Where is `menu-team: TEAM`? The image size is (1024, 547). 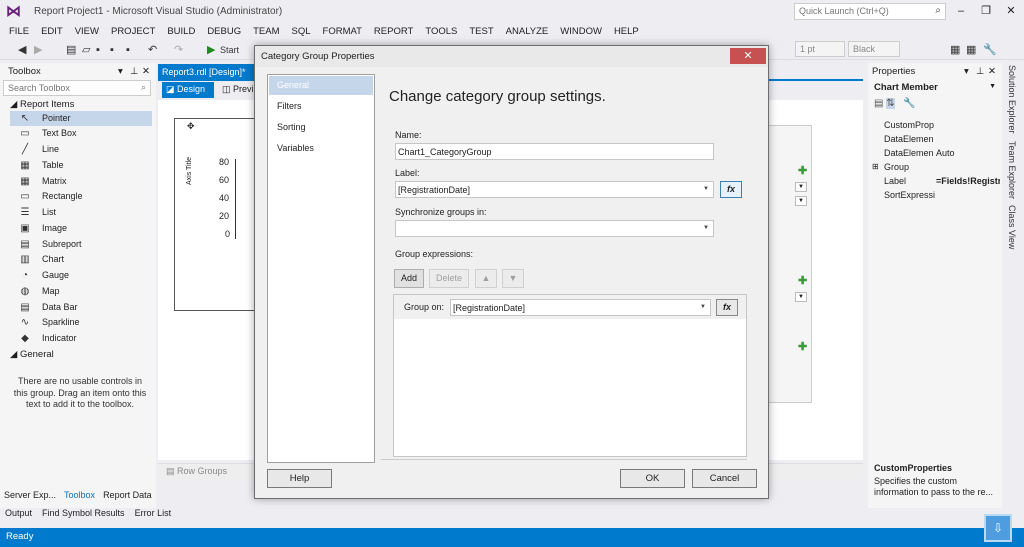
menu-team: TEAM is located at coordinates (266, 31).